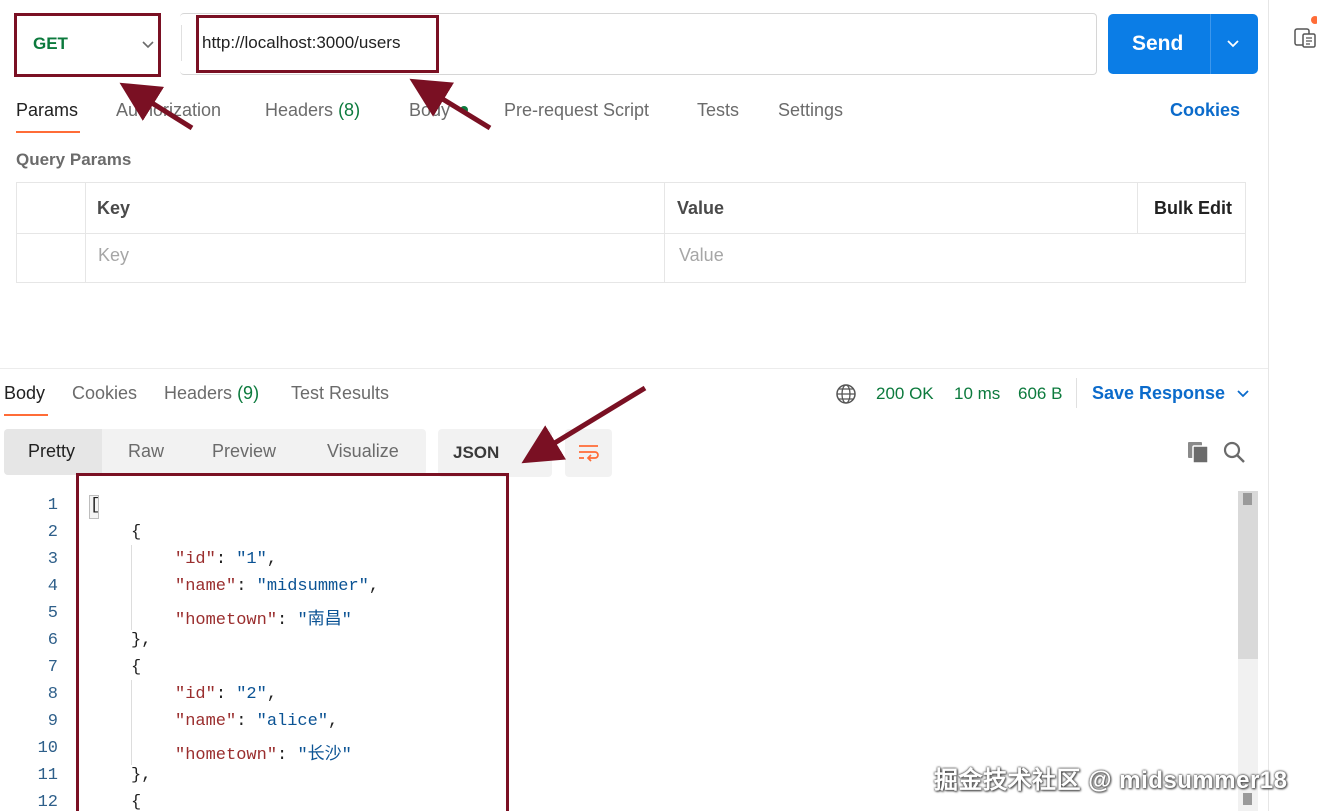 This screenshot has height=811, width=1317. Describe the element at coordinates (1234, 452) in the screenshot. I see `search-icon` at that location.